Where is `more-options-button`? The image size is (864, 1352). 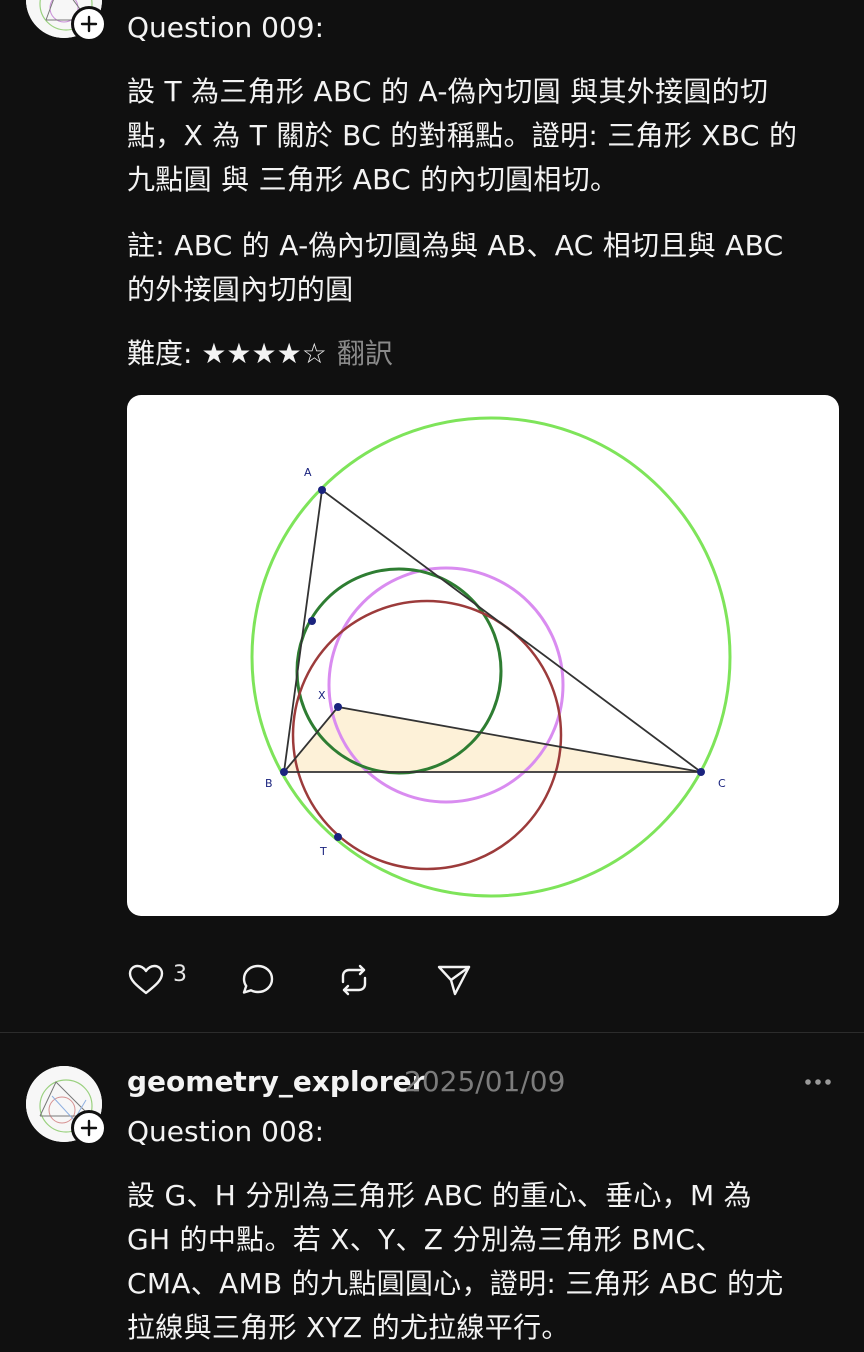
more-options-button is located at coordinates (818, 1082).